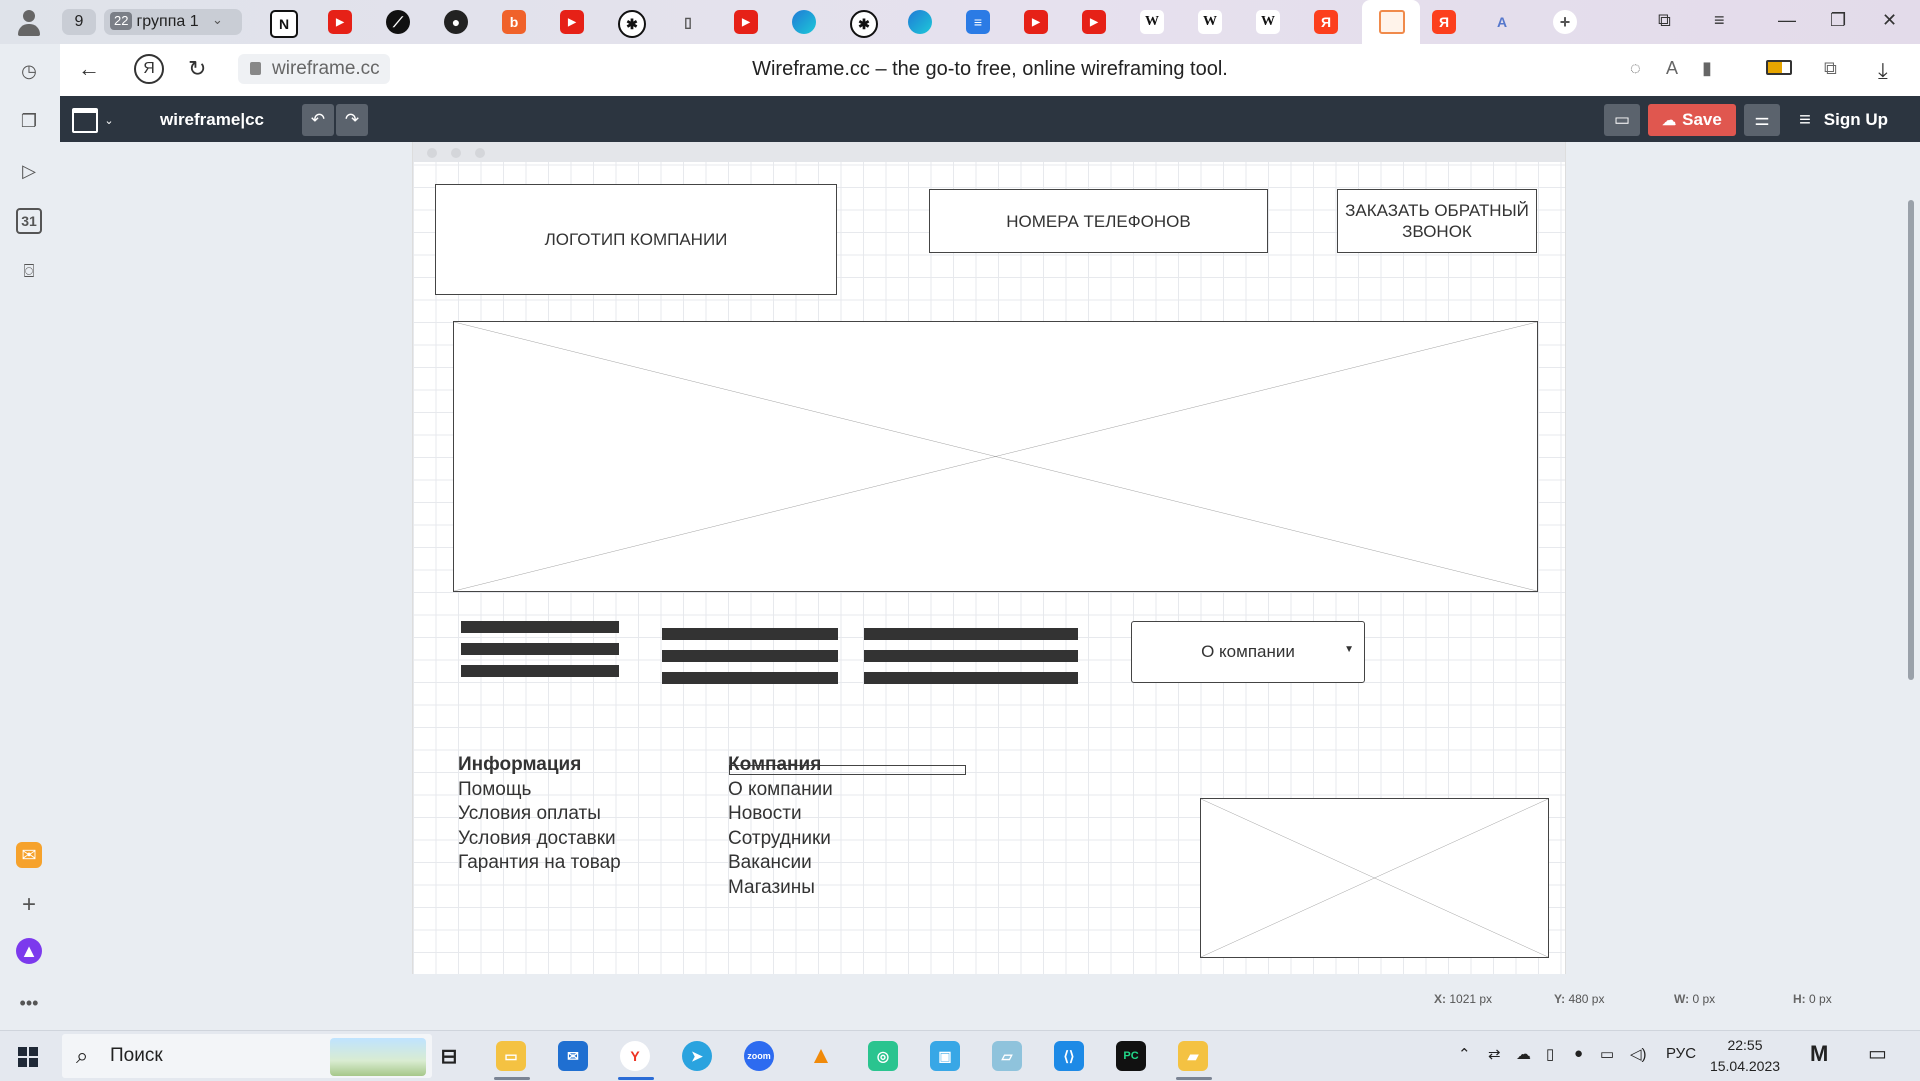 This screenshot has width=1920, height=1081. What do you see at coordinates (1131, 1056) in the screenshot?
I see `pycharm-icon: PC` at bounding box center [1131, 1056].